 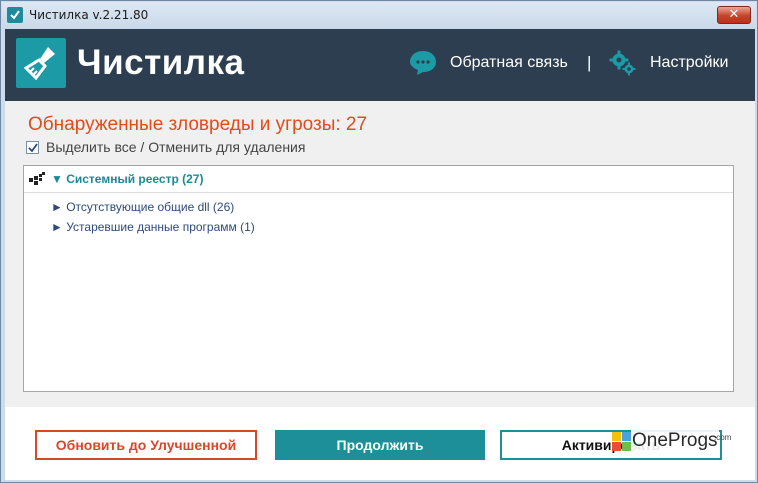 I want to click on threats-heading: Обнаруженные зловреды и угрозы: 27, so click(x=198, y=124).